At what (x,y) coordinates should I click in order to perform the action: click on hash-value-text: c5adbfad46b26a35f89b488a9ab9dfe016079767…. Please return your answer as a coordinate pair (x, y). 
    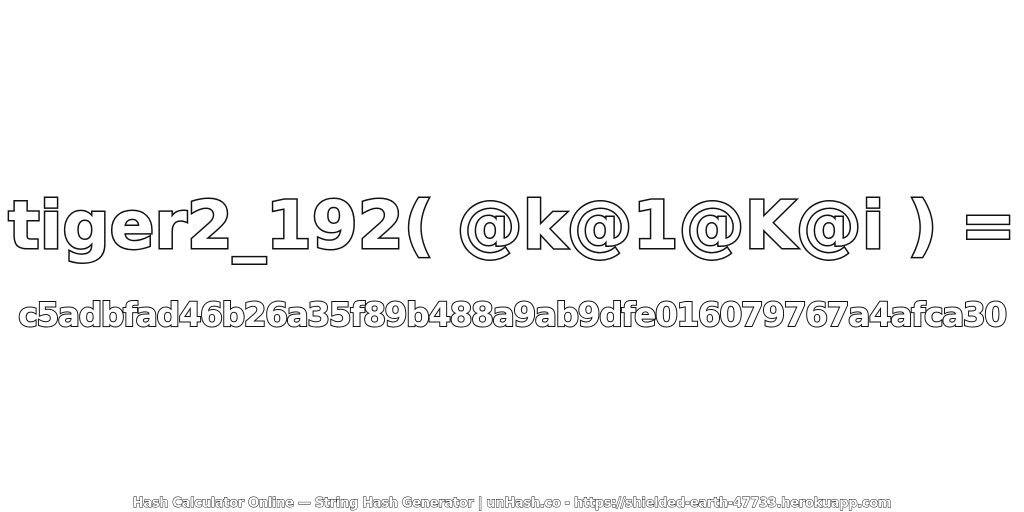
    Looking at the image, I should click on (512, 314).